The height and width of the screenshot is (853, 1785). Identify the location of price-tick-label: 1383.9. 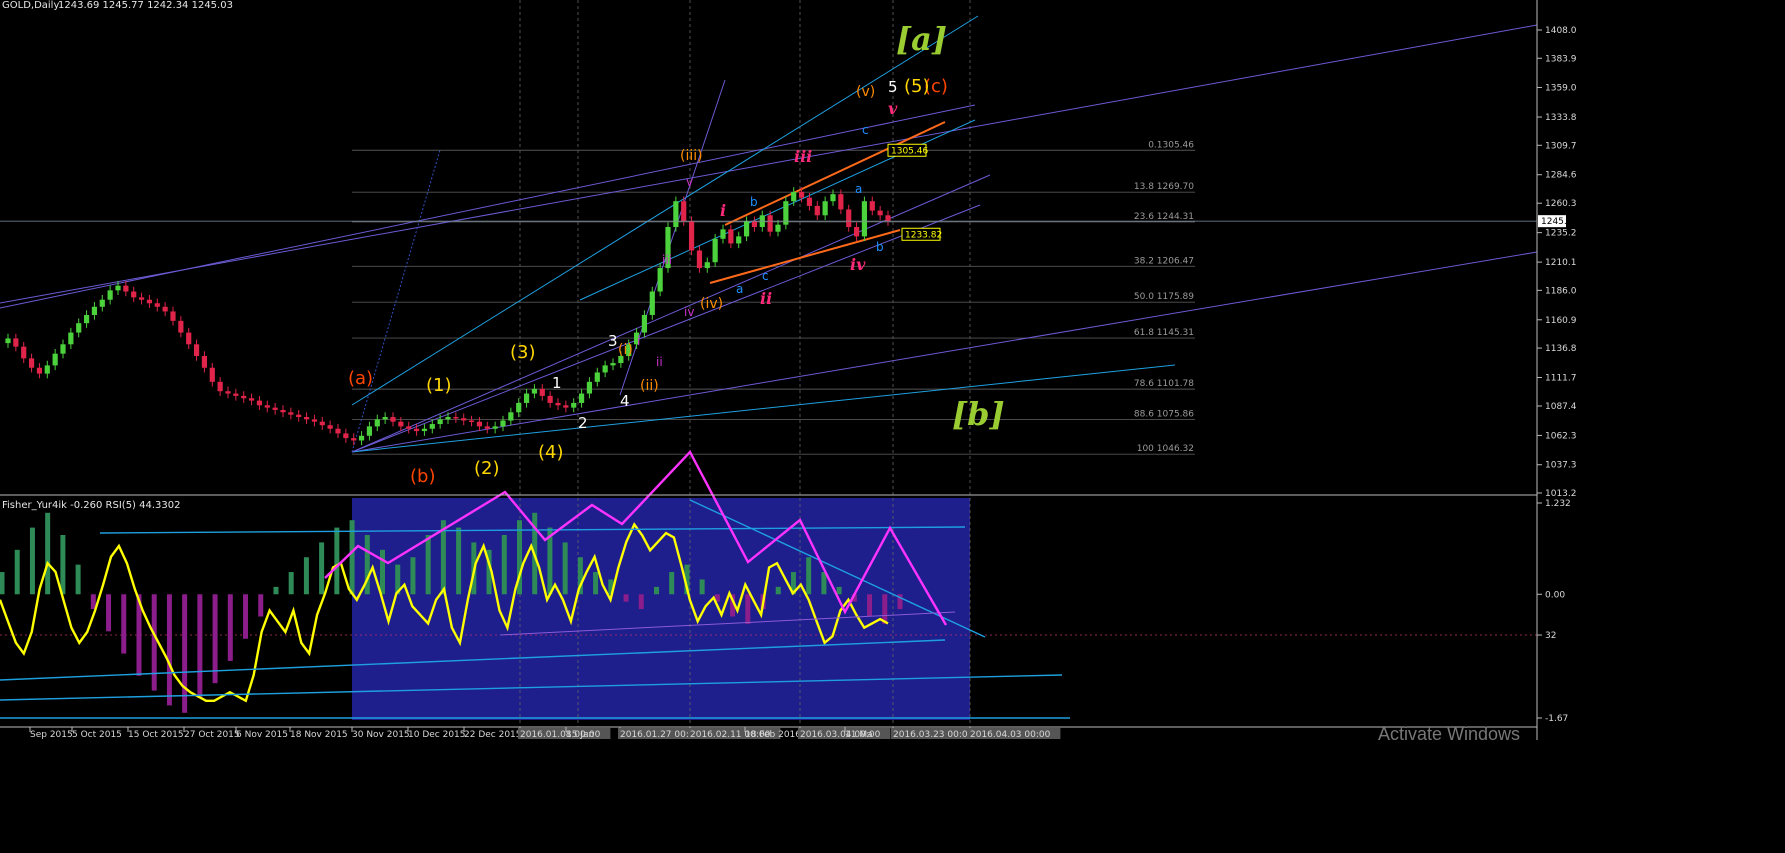
(1561, 59).